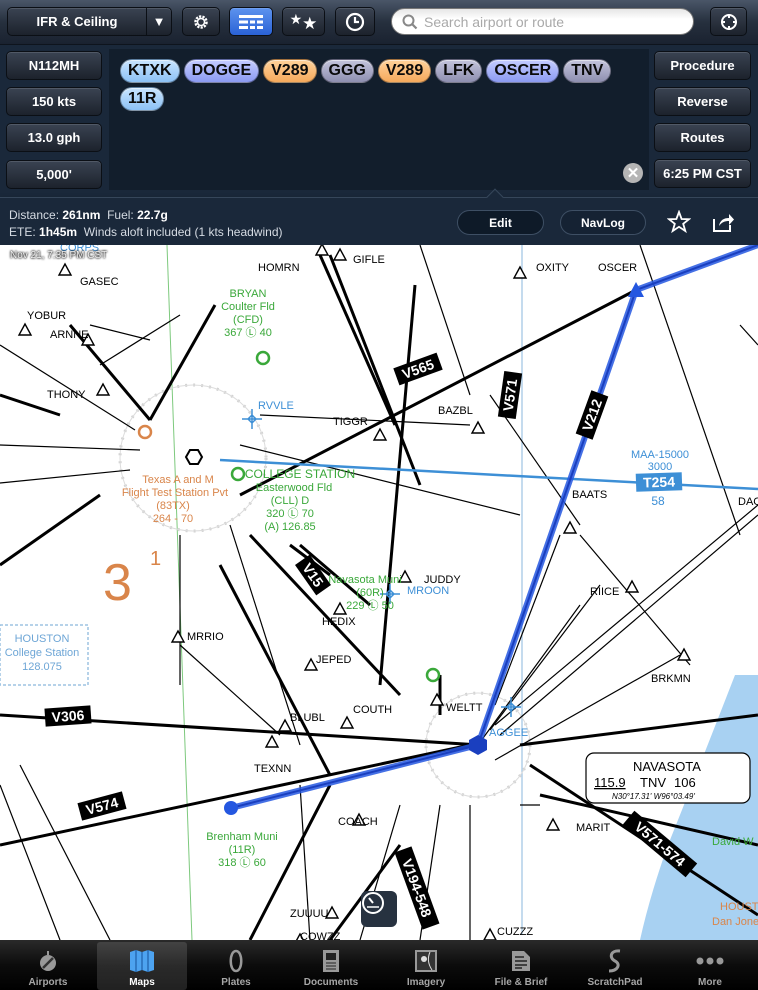 The image size is (758, 990). I want to click on fuel-label: Fuel:, so click(120, 215).